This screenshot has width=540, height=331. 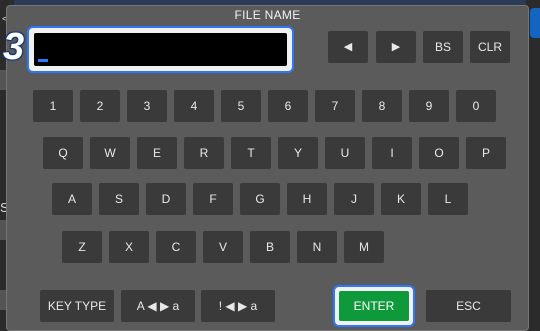 What do you see at coordinates (364, 247) in the screenshot?
I see `key-m: M` at bounding box center [364, 247].